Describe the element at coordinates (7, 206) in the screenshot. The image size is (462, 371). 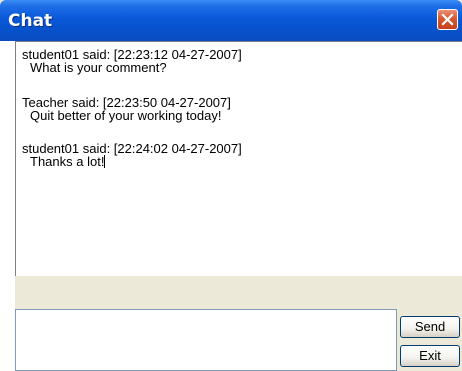
I see `window-left-margin` at that location.